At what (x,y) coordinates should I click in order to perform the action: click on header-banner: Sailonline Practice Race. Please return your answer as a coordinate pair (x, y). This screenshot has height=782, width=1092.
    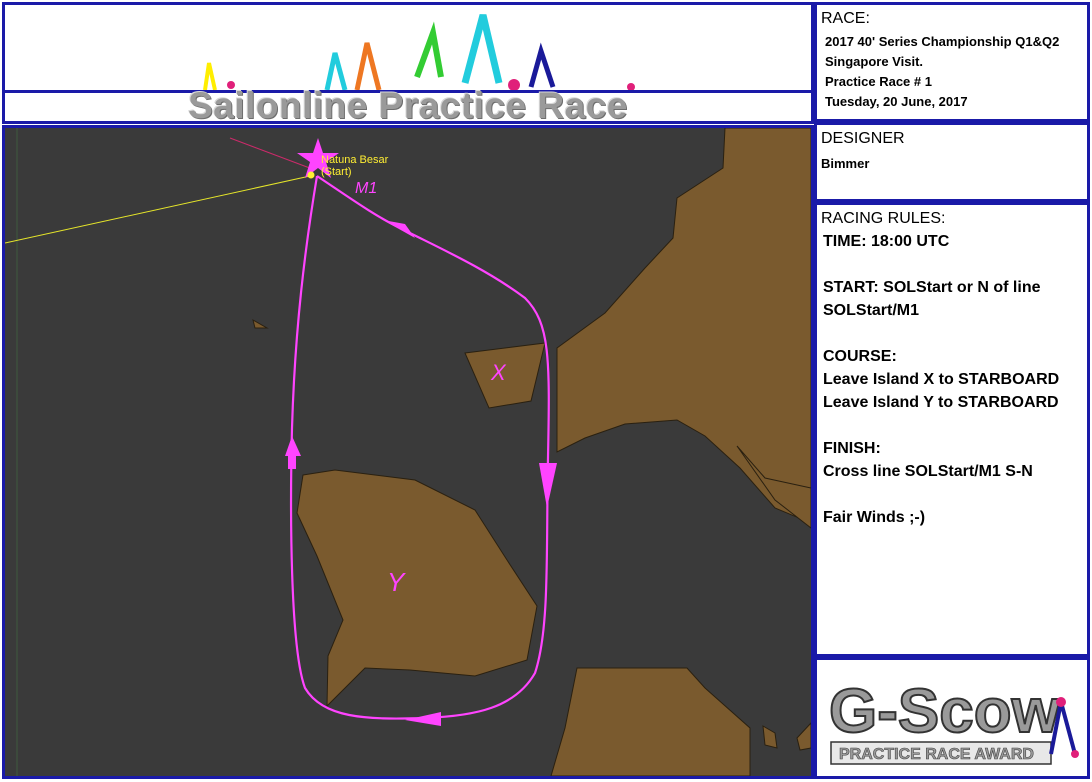
    Looking at the image, I should click on (408, 64).